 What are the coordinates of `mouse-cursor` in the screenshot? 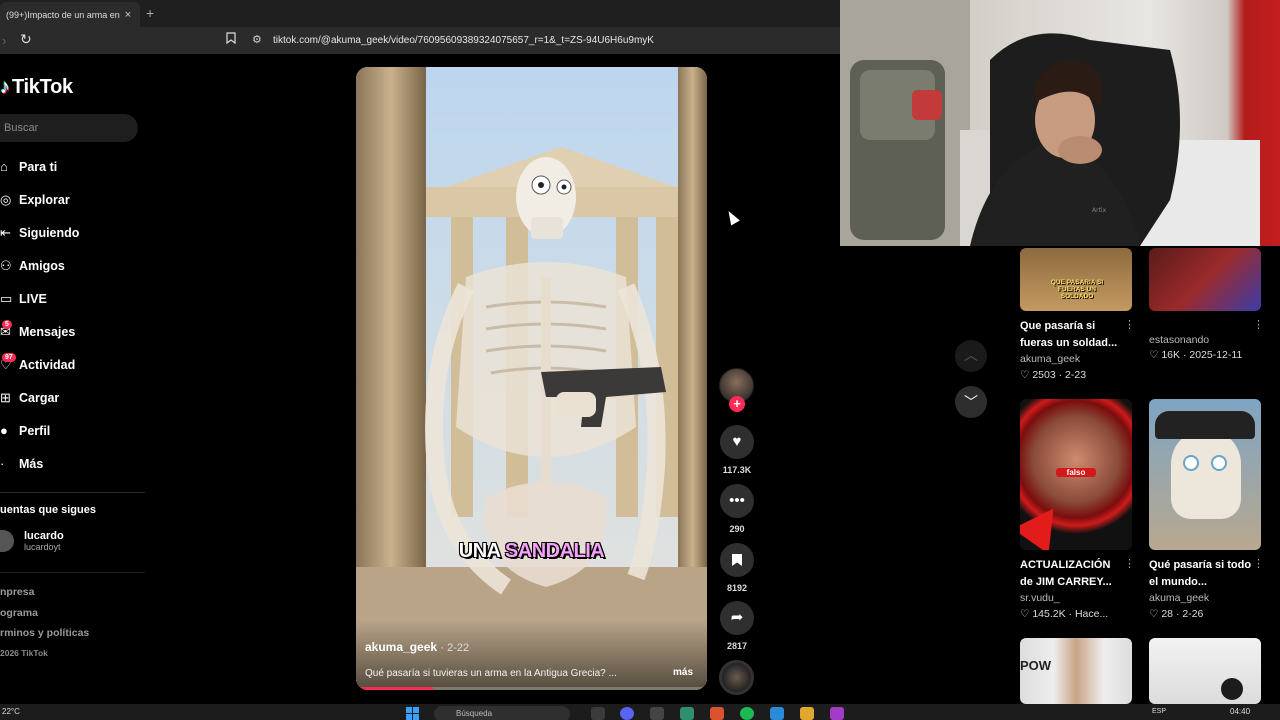 It's located at (732, 217).